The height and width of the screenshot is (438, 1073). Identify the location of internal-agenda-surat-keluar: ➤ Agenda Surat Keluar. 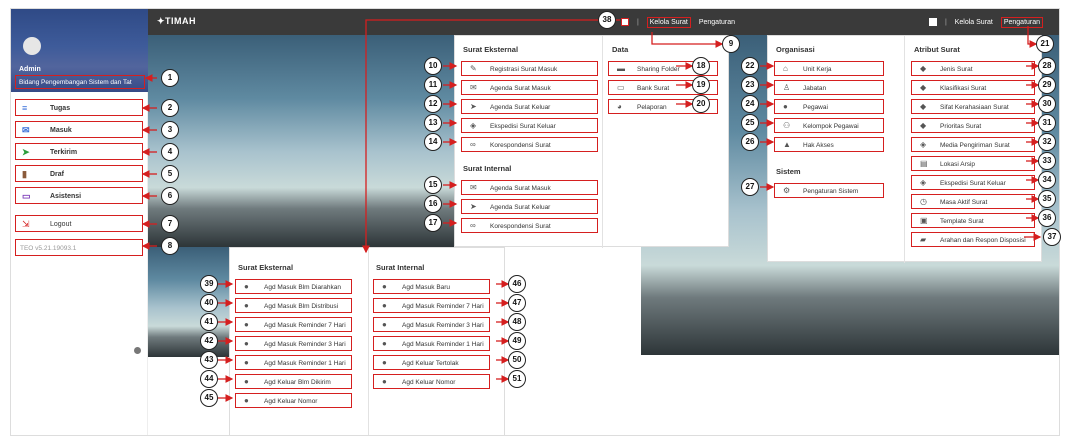
(529, 206).